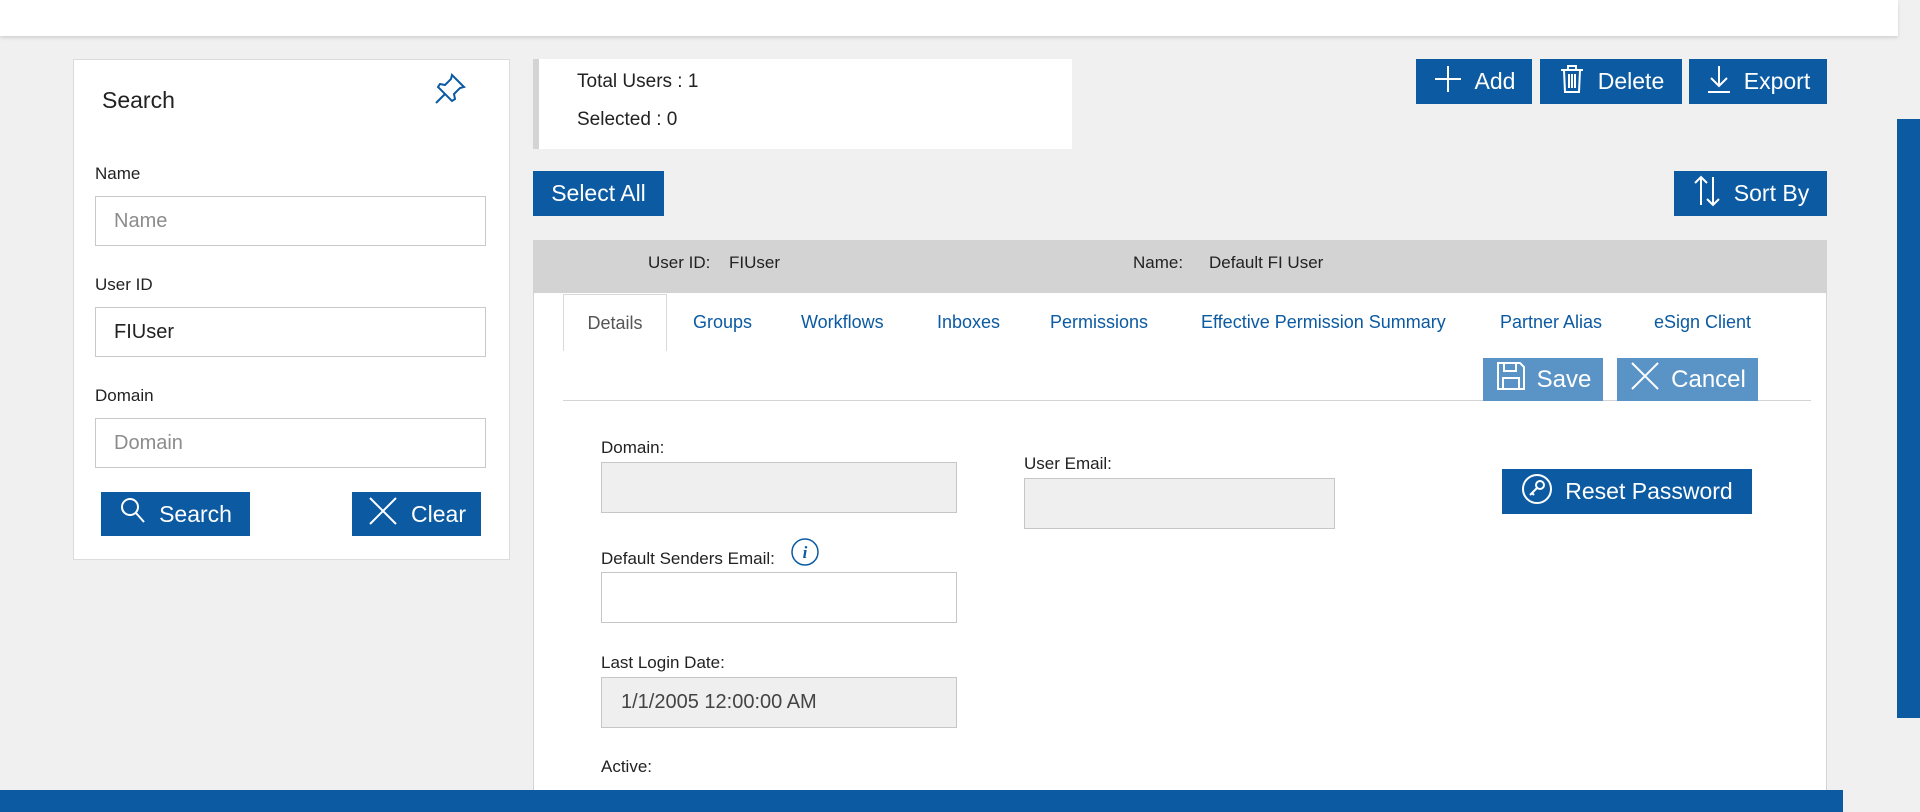 This screenshot has height=812, width=1920. Describe the element at coordinates (1158, 262) in the screenshot. I see `record-name-label: Name:` at that location.